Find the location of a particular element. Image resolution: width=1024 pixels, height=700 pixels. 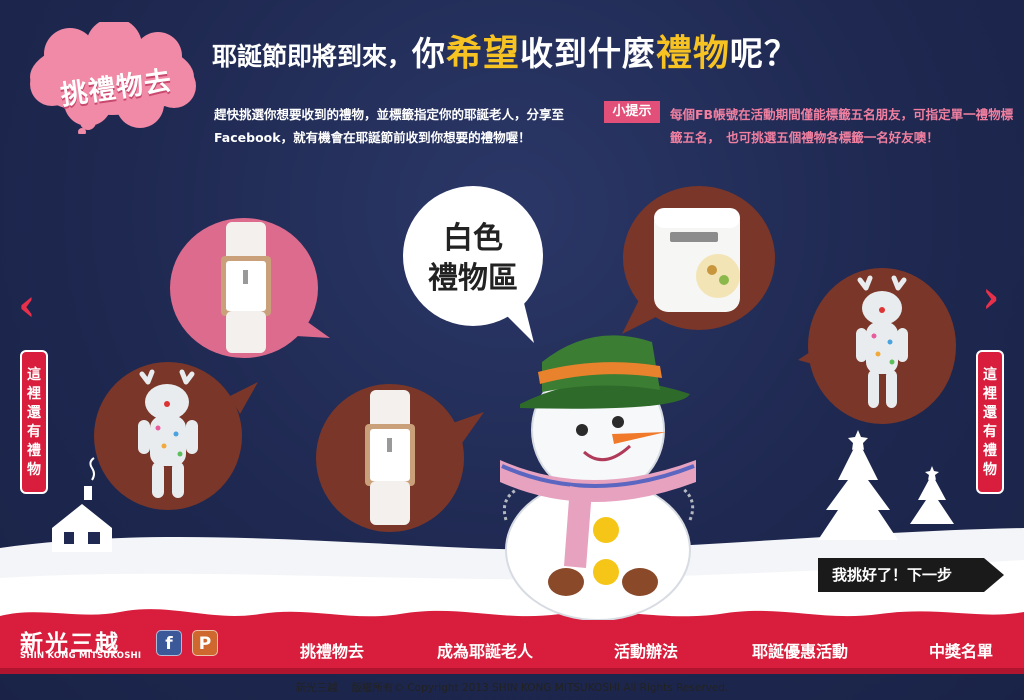

gift-bubble-watch-pink is located at coordinates (250, 288).